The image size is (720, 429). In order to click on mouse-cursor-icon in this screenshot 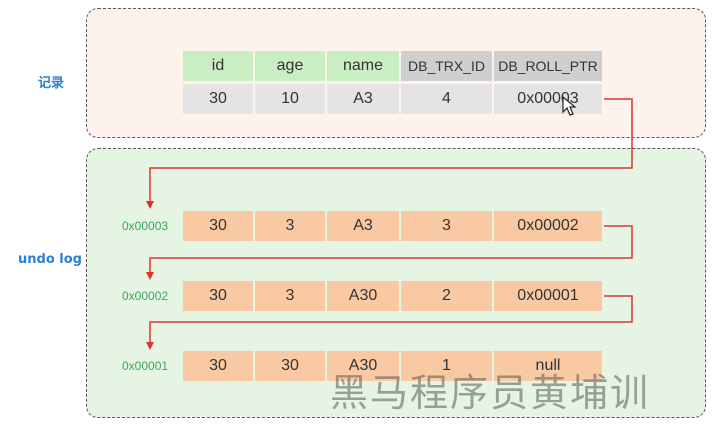, I will do `click(569, 106)`.